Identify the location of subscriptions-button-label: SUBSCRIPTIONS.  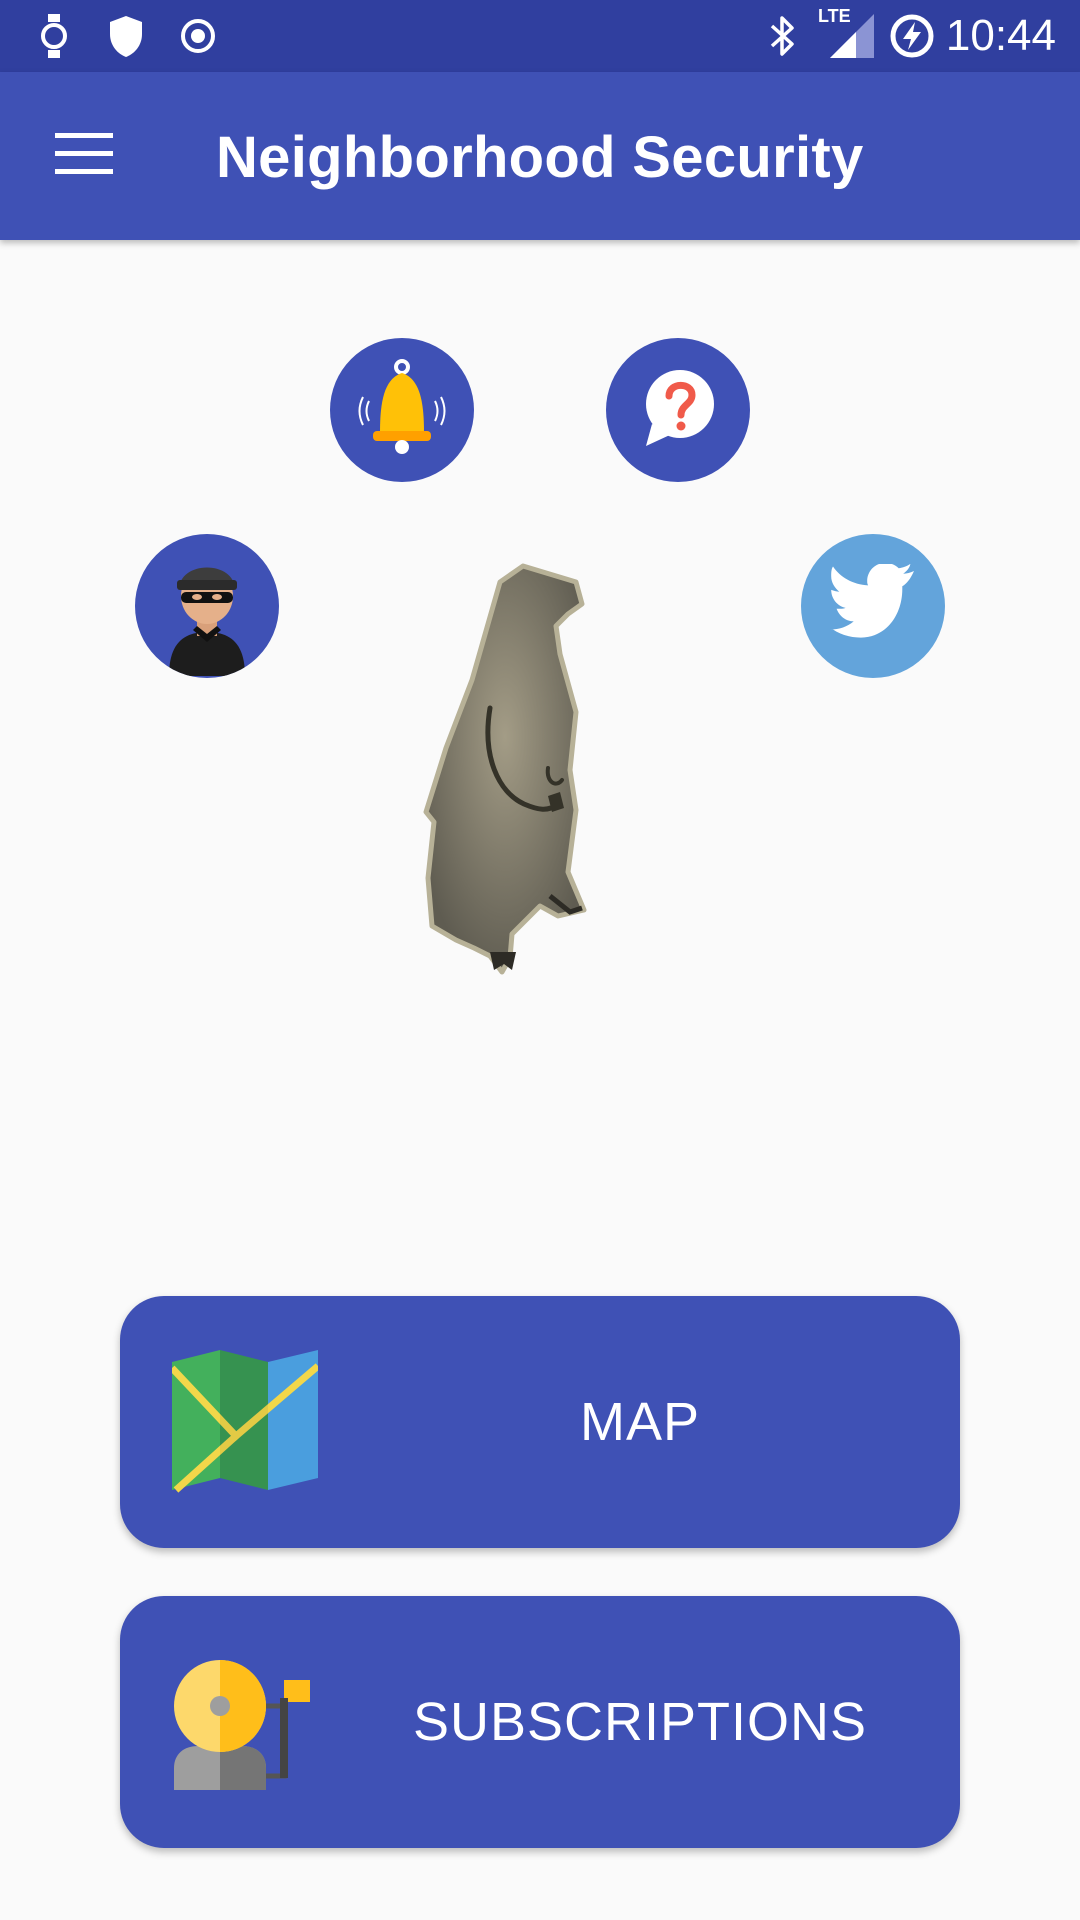
(640, 1722).